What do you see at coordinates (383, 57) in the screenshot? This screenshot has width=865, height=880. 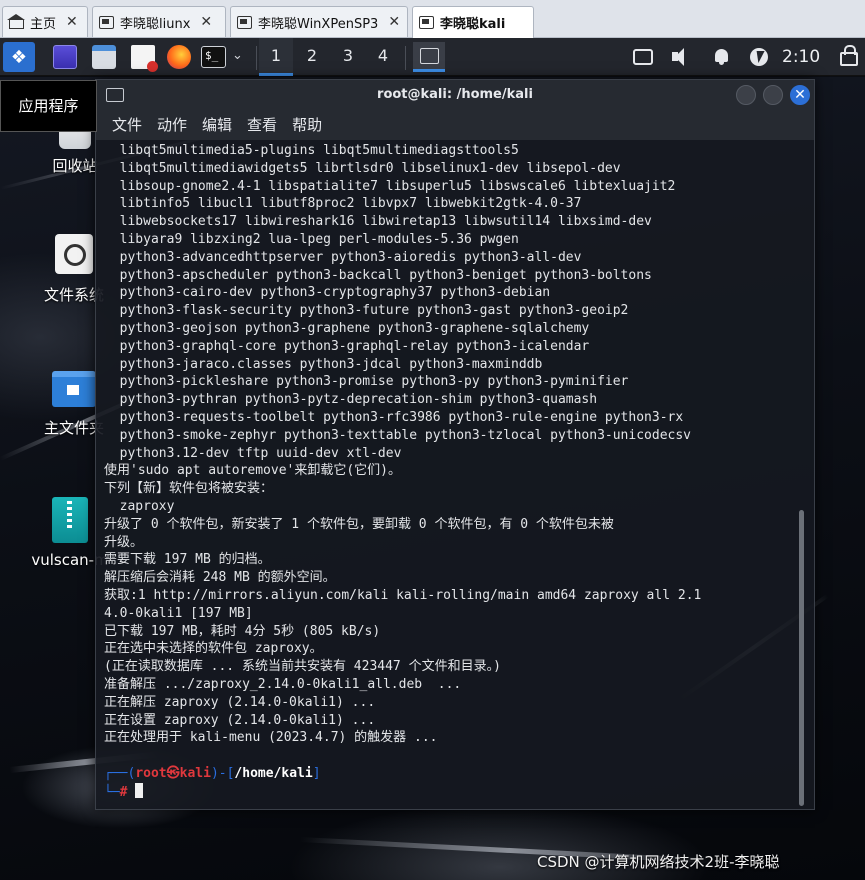 I see `workspace-4: 4` at bounding box center [383, 57].